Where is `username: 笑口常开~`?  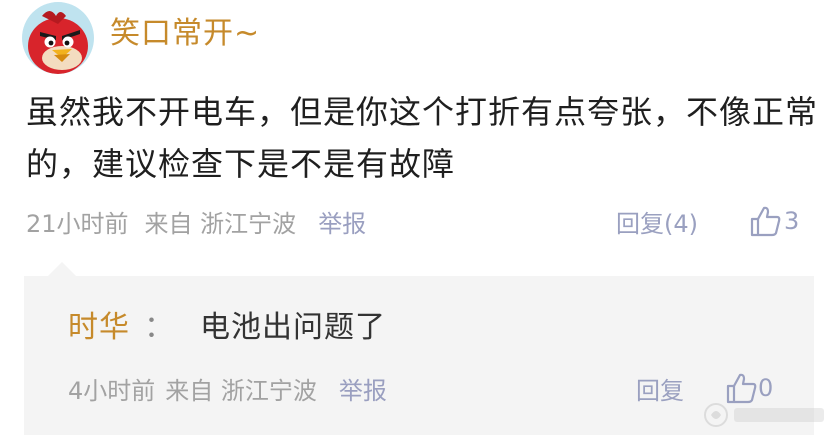
username: 笑口常开~ is located at coordinates (185, 34).